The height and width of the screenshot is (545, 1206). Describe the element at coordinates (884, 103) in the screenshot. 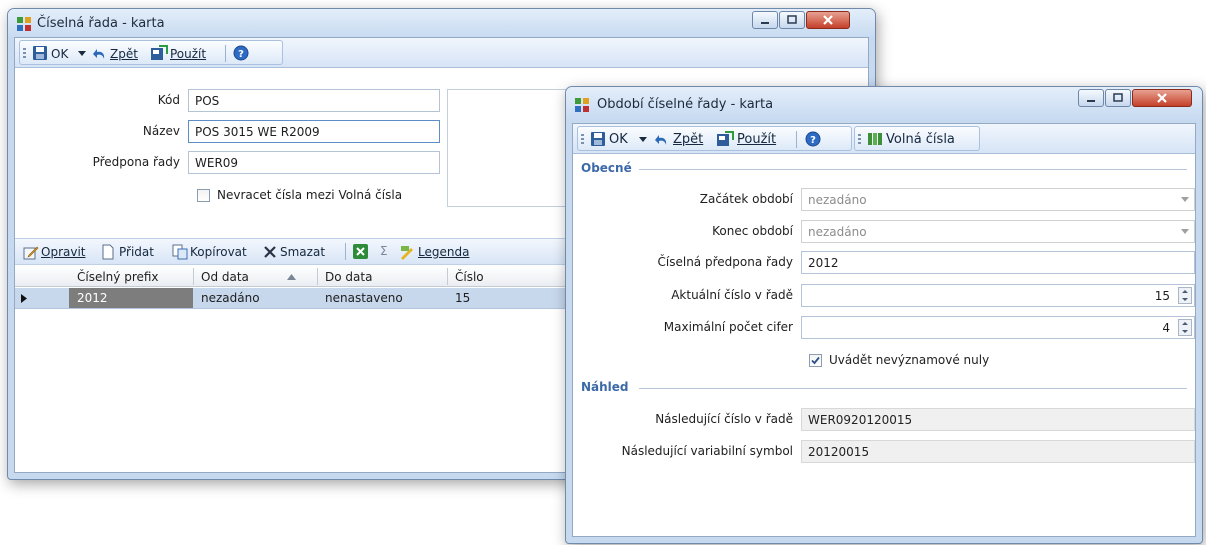

I see `title-bar: Období číselné řady - karta` at that location.